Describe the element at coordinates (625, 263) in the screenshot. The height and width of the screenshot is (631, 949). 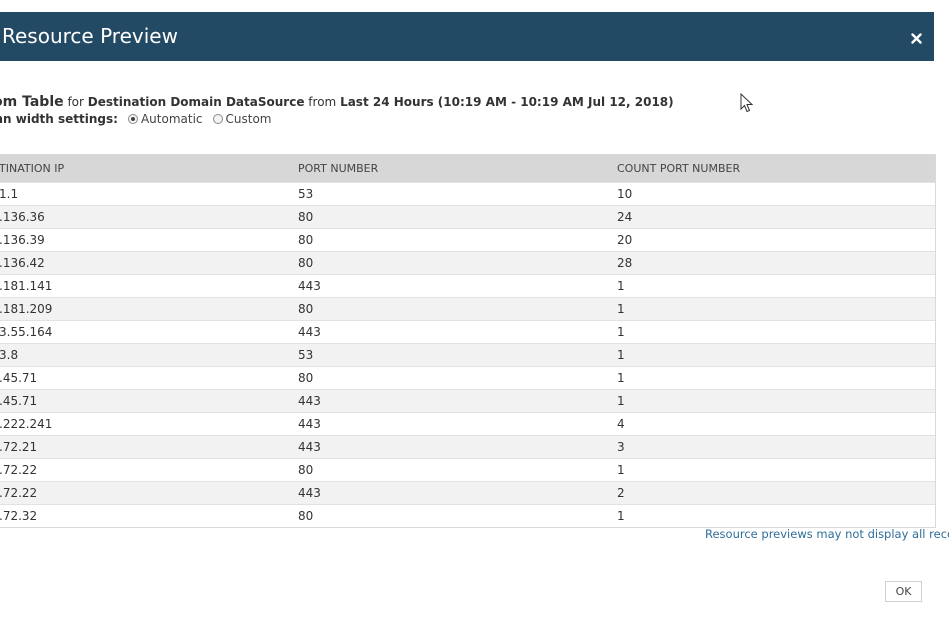
I see `cell-count-port-number: 28` at that location.